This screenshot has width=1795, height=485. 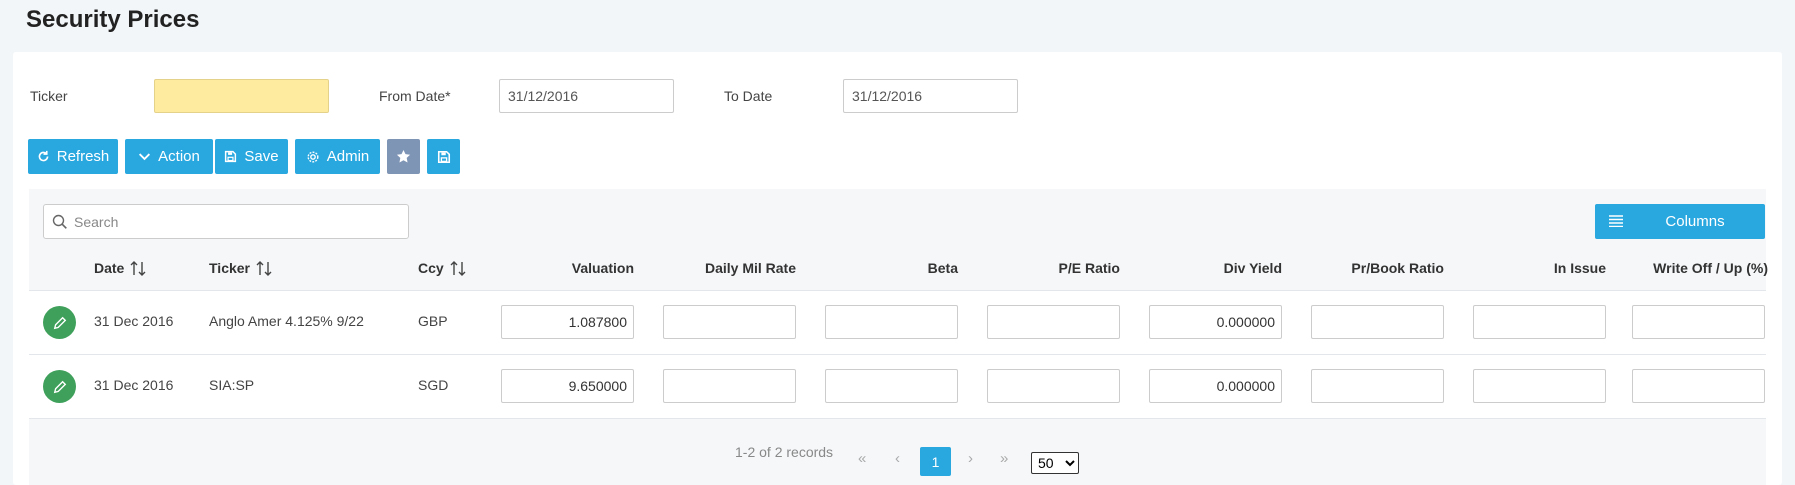 What do you see at coordinates (1089, 268) in the screenshot?
I see `column-header-label: P/E Ratio` at bounding box center [1089, 268].